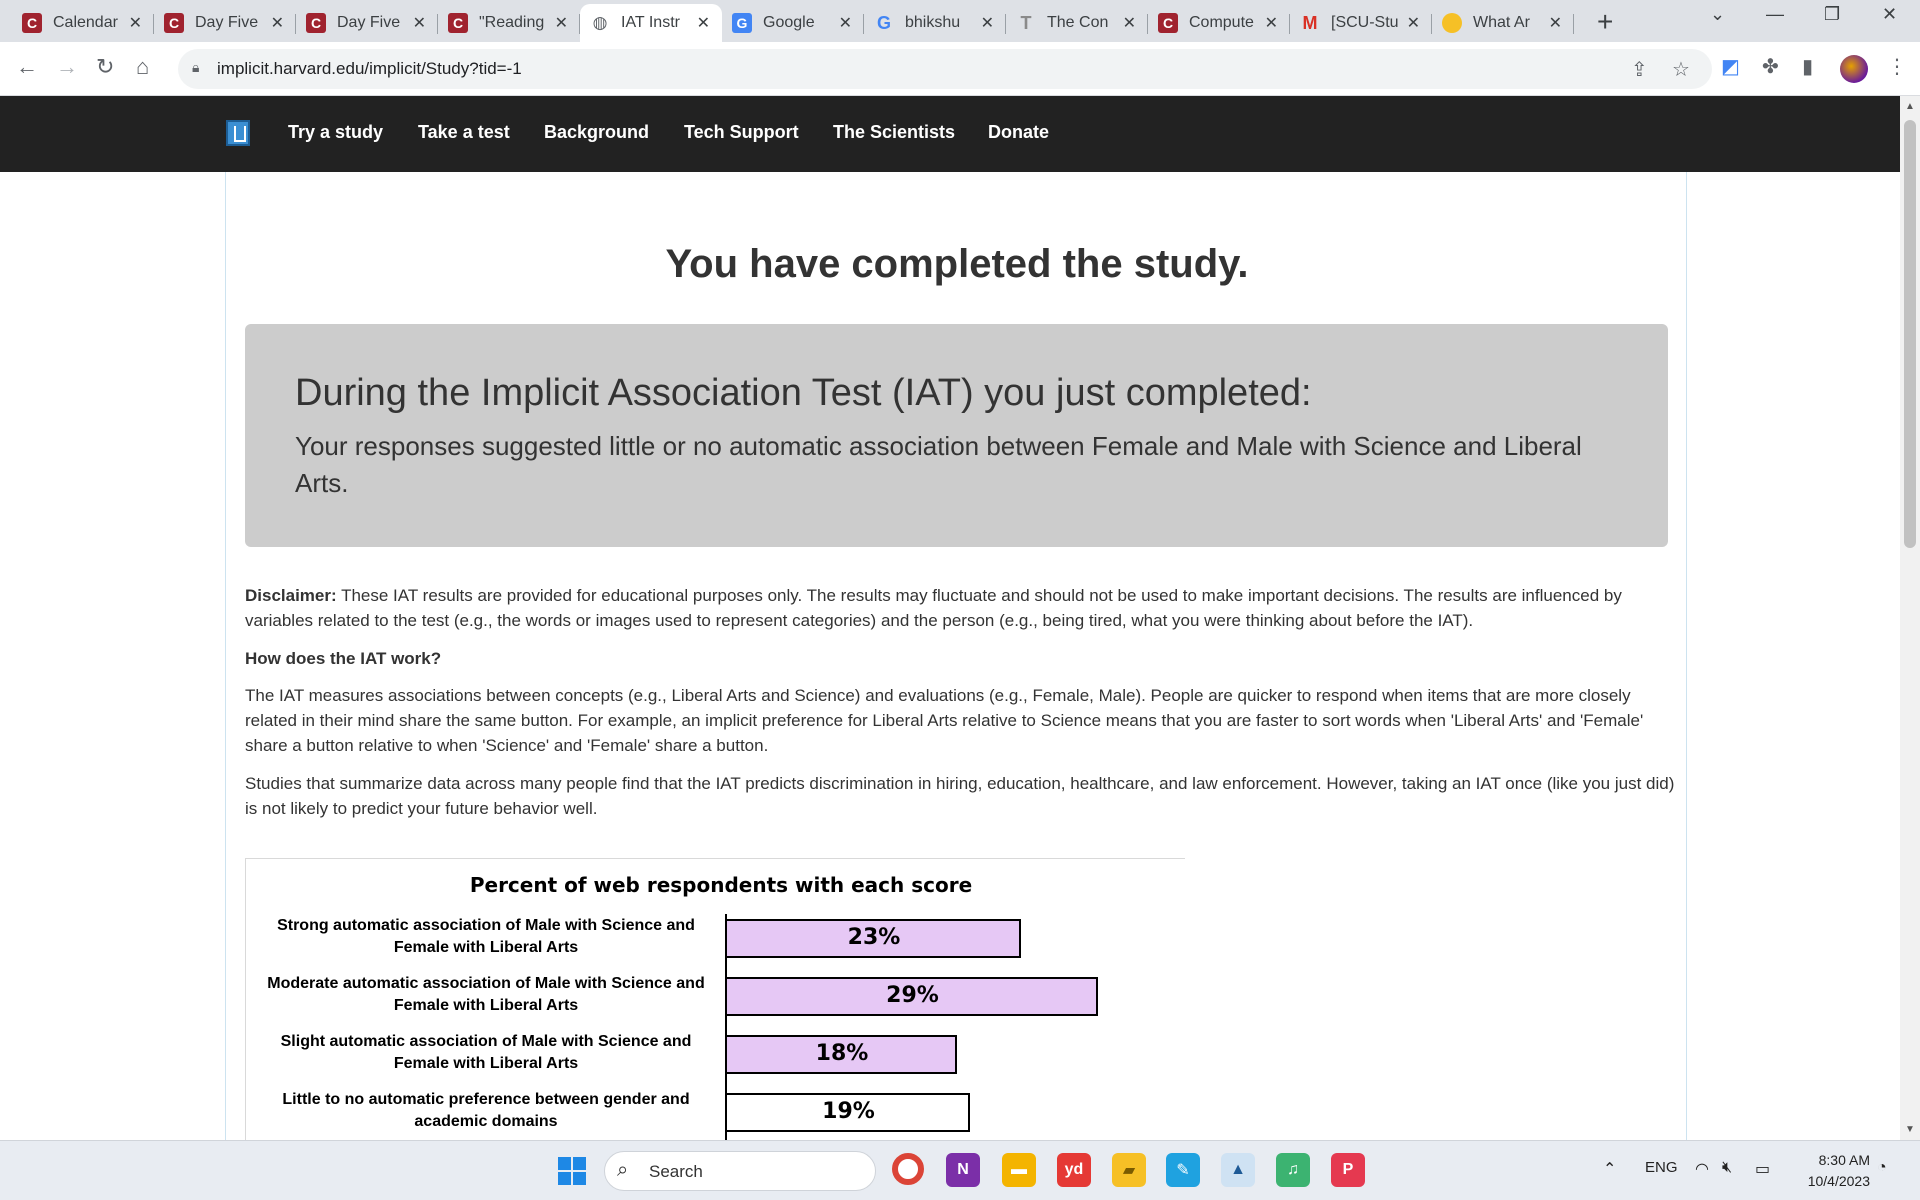 The width and height of the screenshot is (1920, 1200). What do you see at coordinates (1609, 1169) in the screenshot?
I see `tray-overflow-chevron-icon: ⌃` at bounding box center [1609, 1169].